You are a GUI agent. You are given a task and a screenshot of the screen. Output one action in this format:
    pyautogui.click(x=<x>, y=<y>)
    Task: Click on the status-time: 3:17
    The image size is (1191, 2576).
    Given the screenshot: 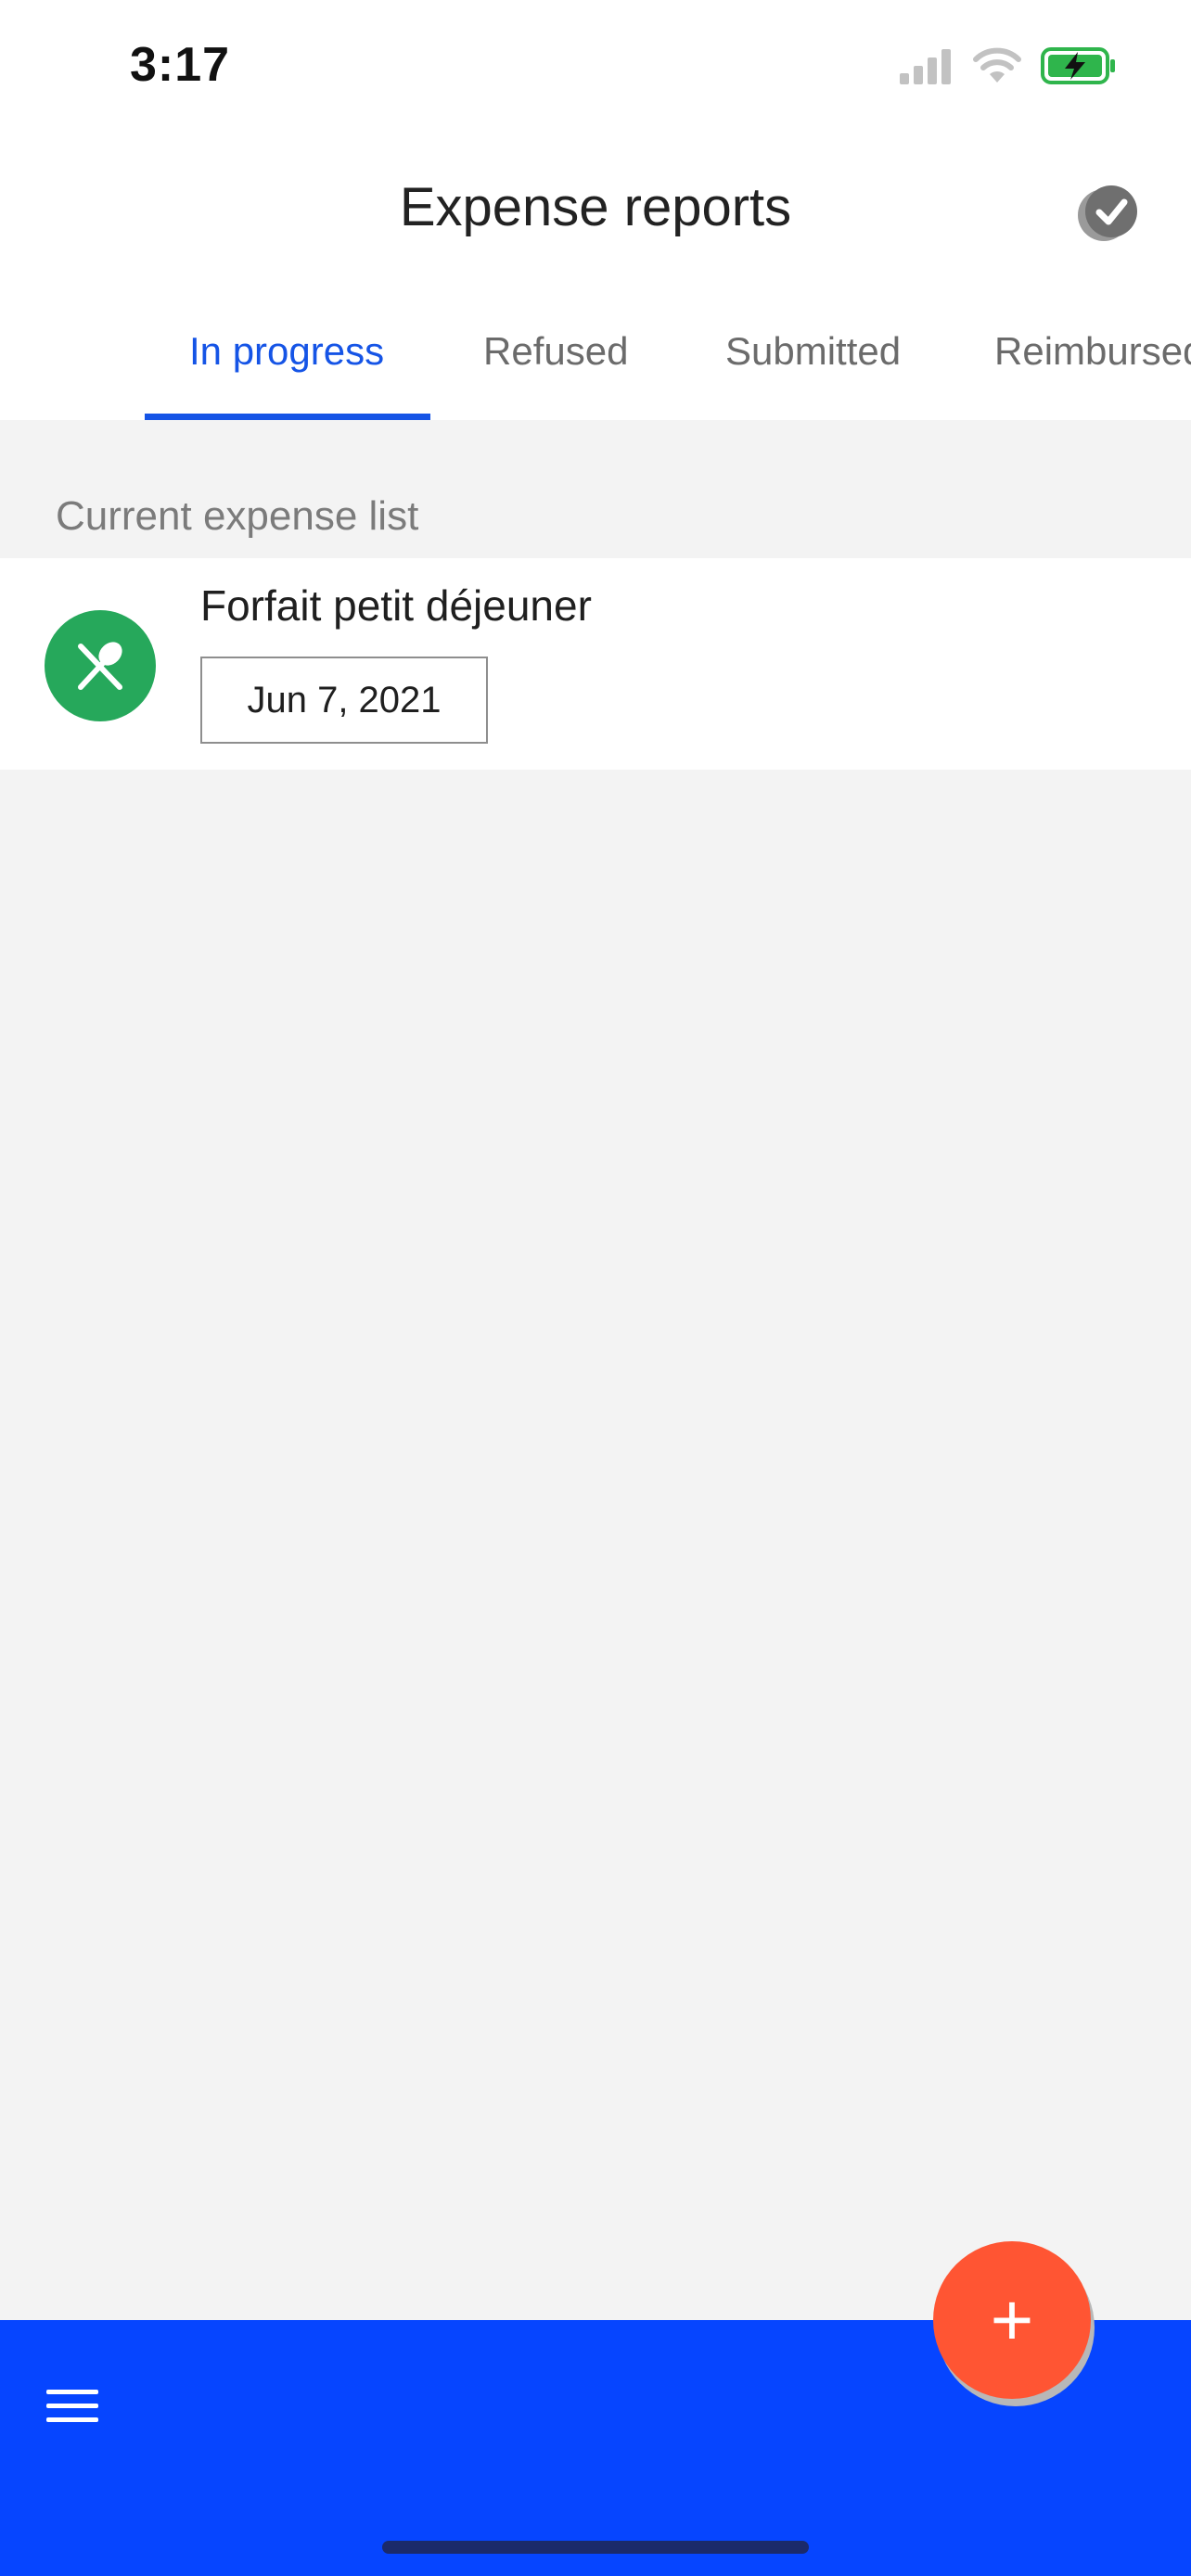 What is the action you would take?
    pyautogui.click(x=180, y=65)
    